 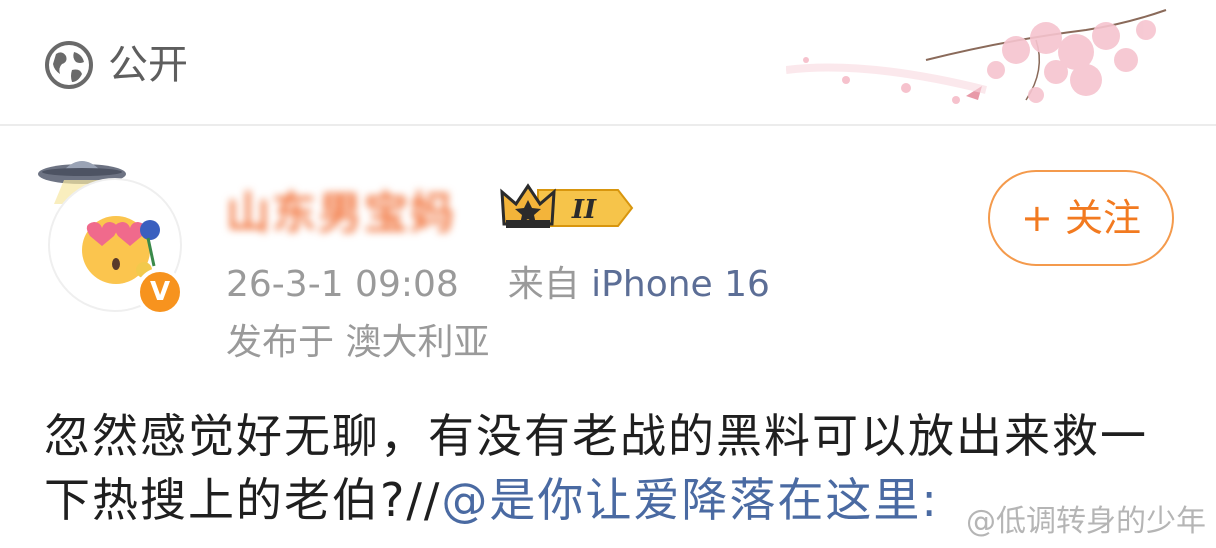 I want to click on cherry-blossom-decoration, so click(x=976, y=56).